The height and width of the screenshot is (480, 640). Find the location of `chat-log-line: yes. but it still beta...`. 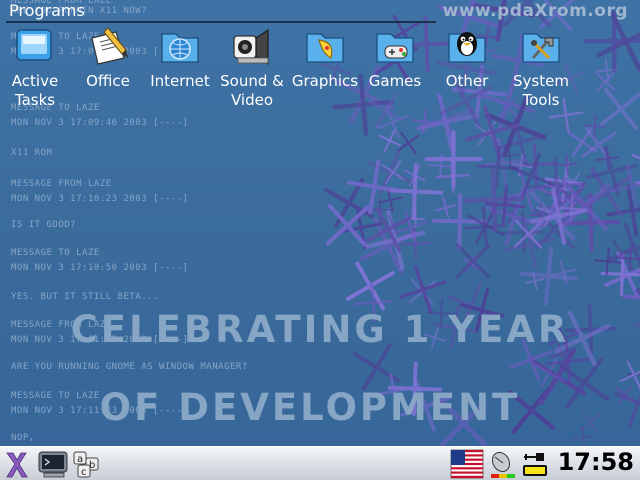

chat-log-line: yes. but it still beta... is located at coordinates (85, 297).